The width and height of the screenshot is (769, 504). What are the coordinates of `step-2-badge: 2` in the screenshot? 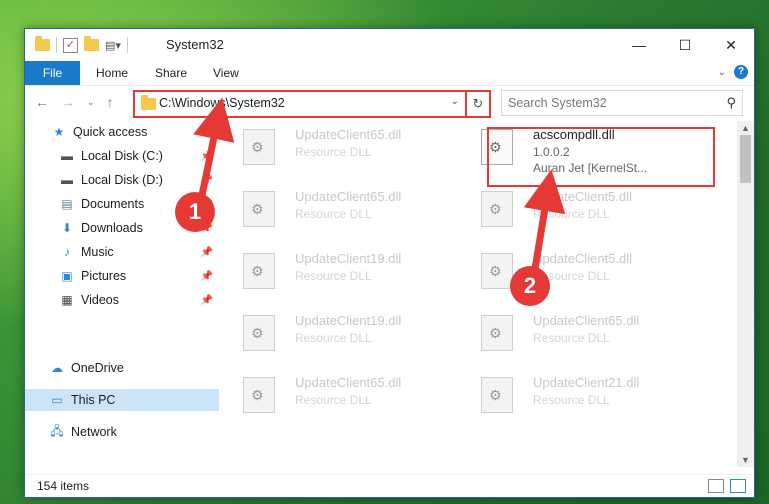 It's located at (530, 286).